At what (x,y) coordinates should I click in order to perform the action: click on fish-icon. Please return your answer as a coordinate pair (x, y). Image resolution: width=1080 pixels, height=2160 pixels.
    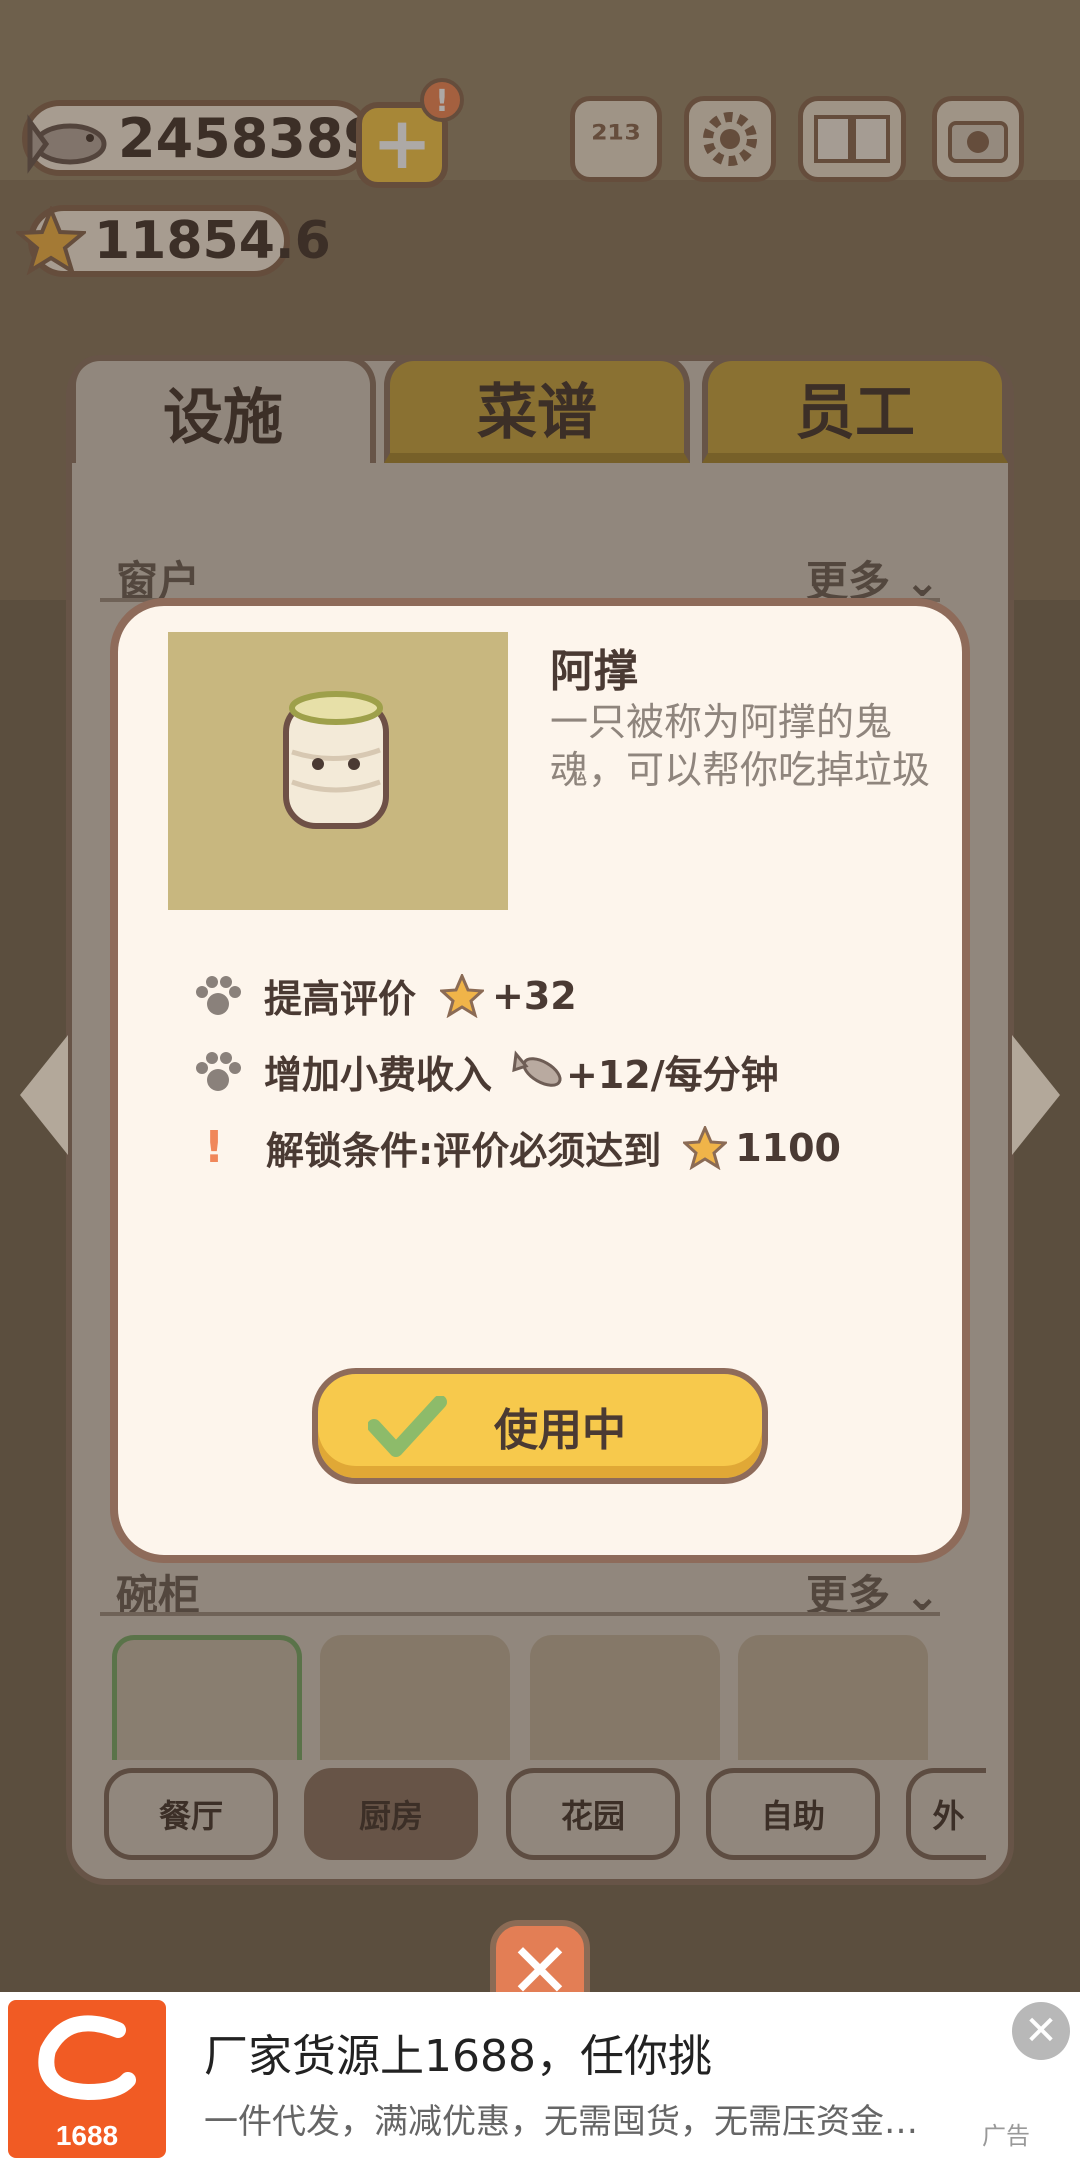
    Looking at the image, I should click on (537, 1068).